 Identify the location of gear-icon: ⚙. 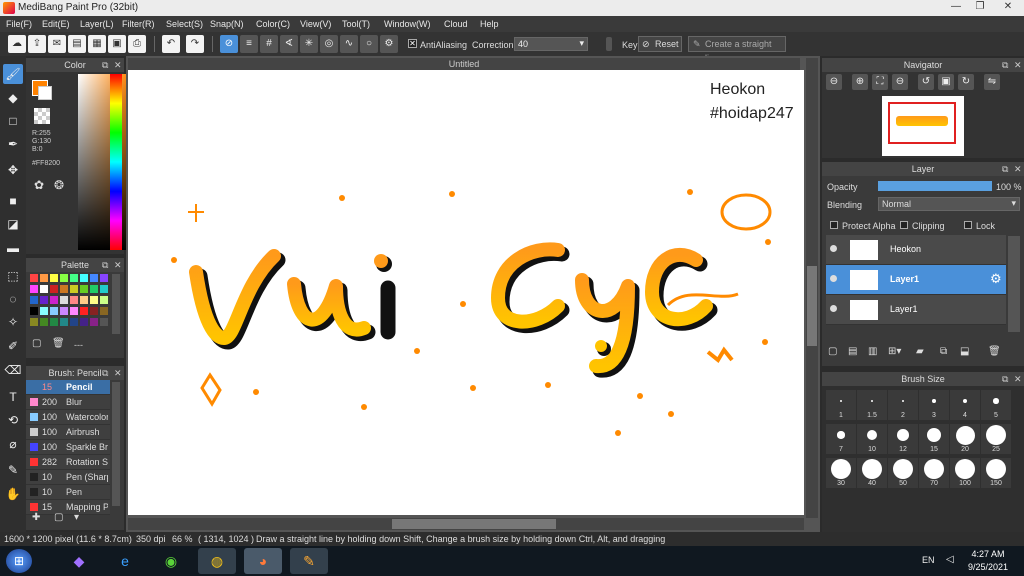
(996, 279).